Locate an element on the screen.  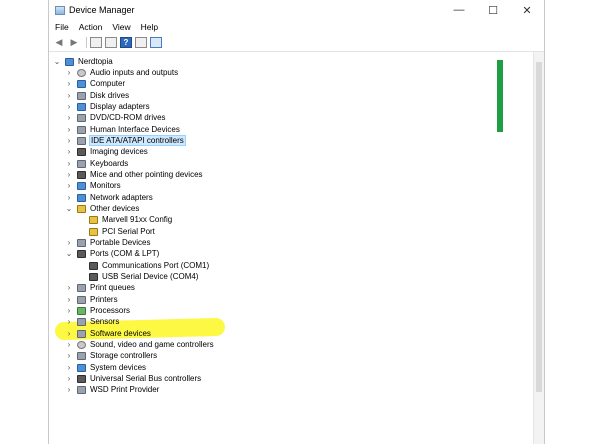
toolbar-separator is located at coordinates (86, 42).